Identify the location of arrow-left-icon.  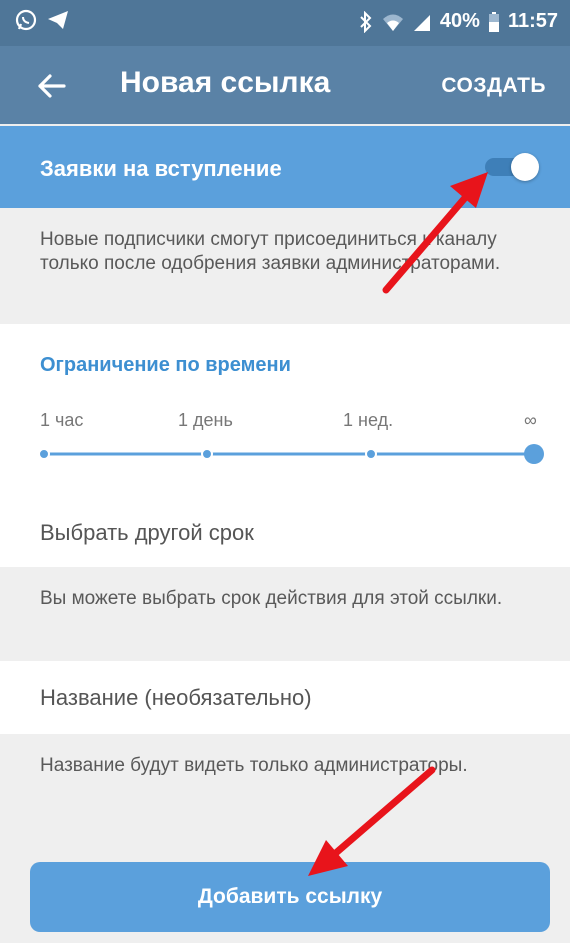
(52, 86).